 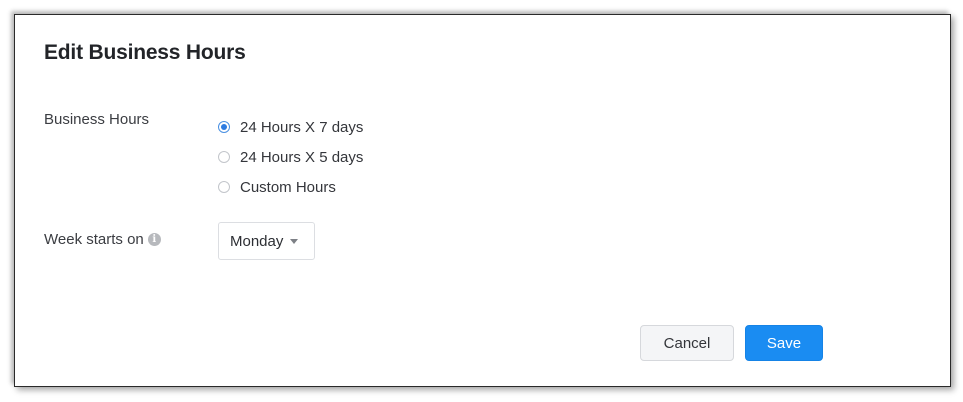 I want to click on caret-down-icon, so click(x=294, y=241).